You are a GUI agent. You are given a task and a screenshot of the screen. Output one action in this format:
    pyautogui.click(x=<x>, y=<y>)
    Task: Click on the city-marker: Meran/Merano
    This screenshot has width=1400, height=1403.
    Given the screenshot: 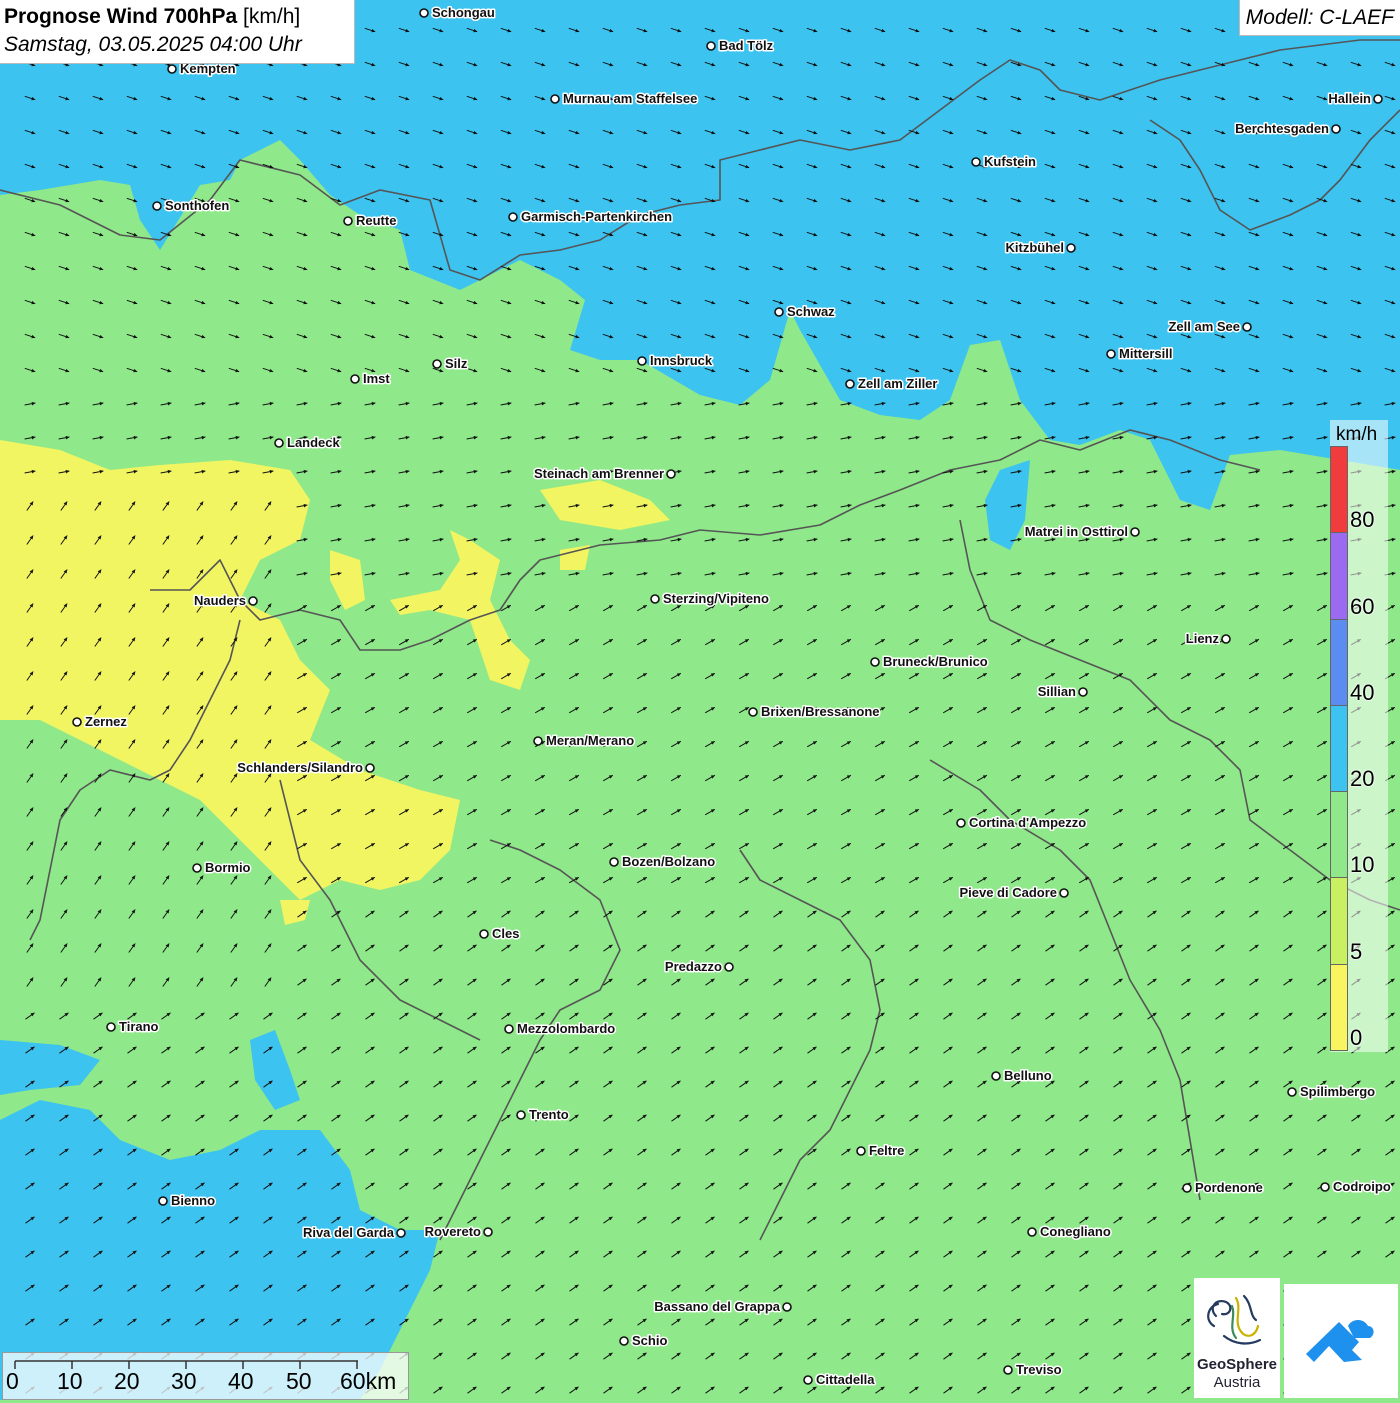 What is the action you would take?
    pyautogui.click(x=584, y=741)
    